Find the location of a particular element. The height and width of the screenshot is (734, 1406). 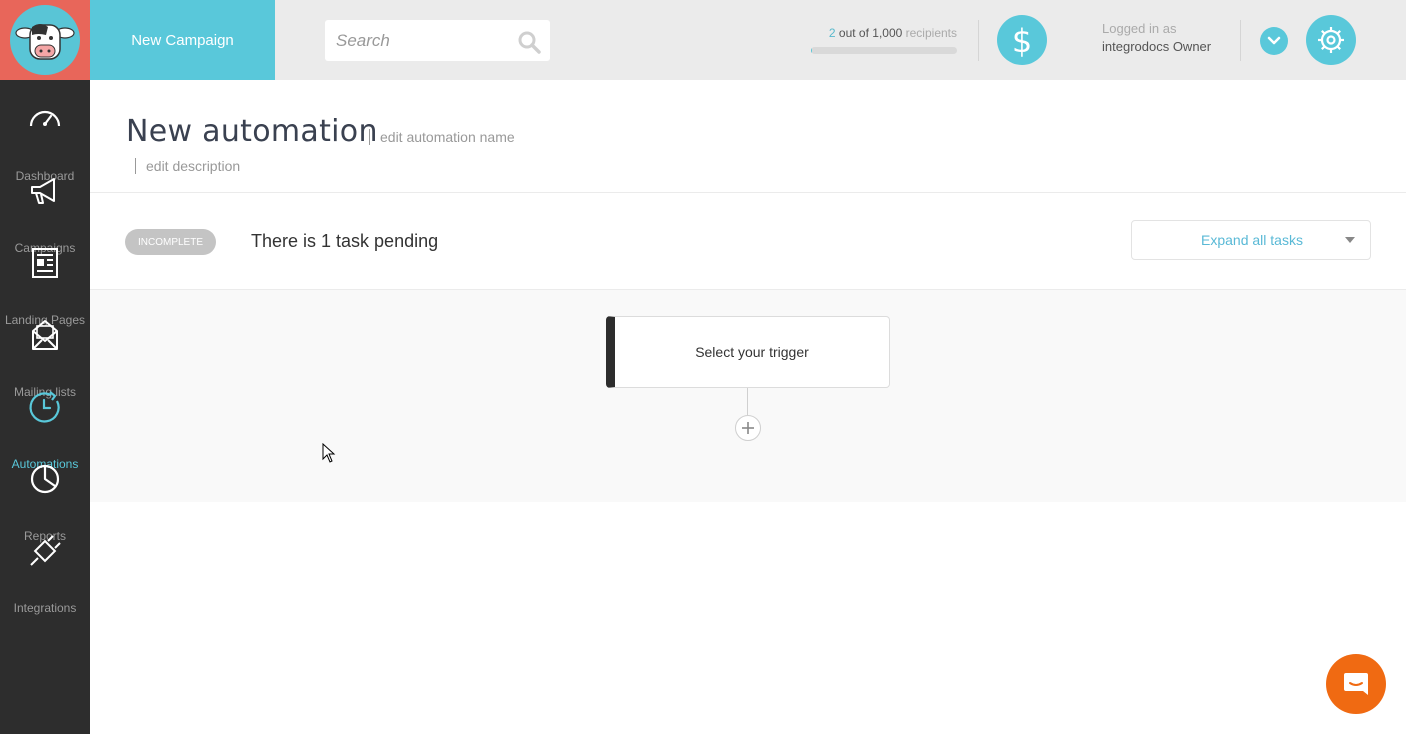

pending-tasks-text: There is 1 task pending is located at coordinates (345, 241).